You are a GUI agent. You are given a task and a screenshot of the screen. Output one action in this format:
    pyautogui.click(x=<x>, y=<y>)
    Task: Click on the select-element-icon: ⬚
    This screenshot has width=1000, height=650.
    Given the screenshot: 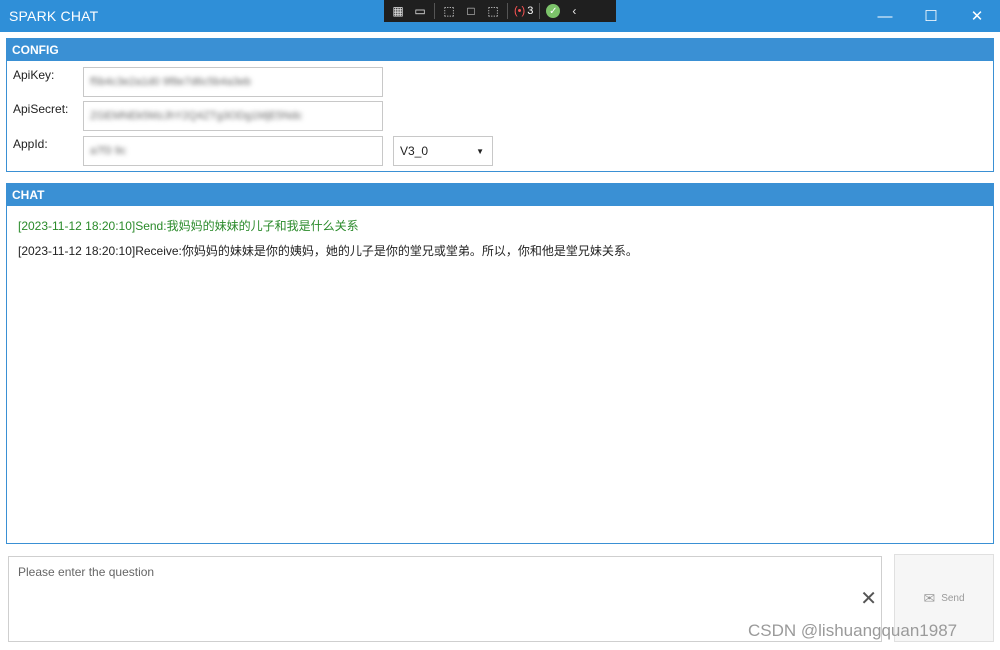 What is the action you would take?
    pyautogui.click(x=449, y=11)
    